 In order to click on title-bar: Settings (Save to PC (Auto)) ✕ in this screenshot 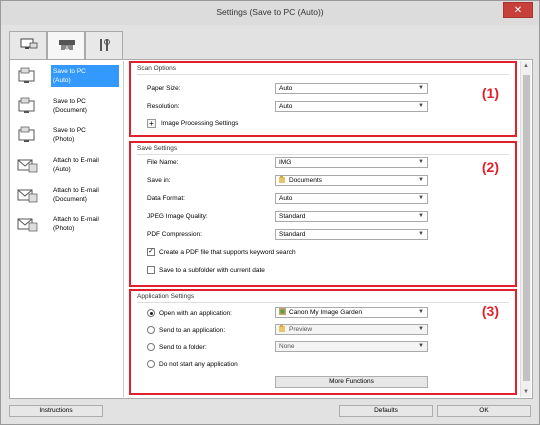, I will do `click(270, 13)`.